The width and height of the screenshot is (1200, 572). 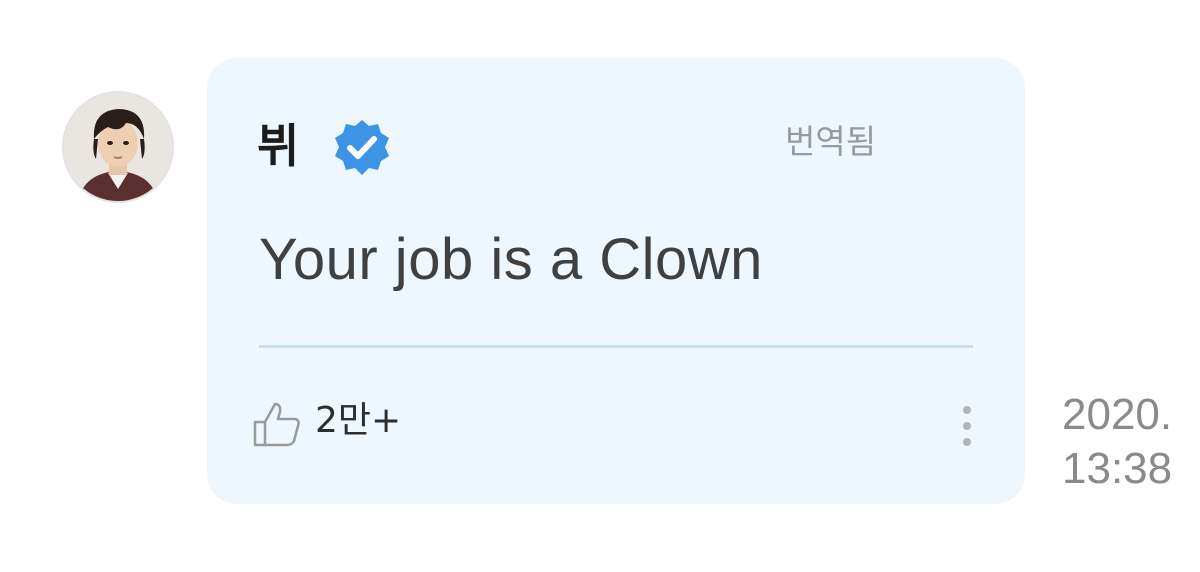 What do you see at coordinates (358, 420) in the screenshot?
I see `like-count: 2만+` at bounding box center [358, 420].